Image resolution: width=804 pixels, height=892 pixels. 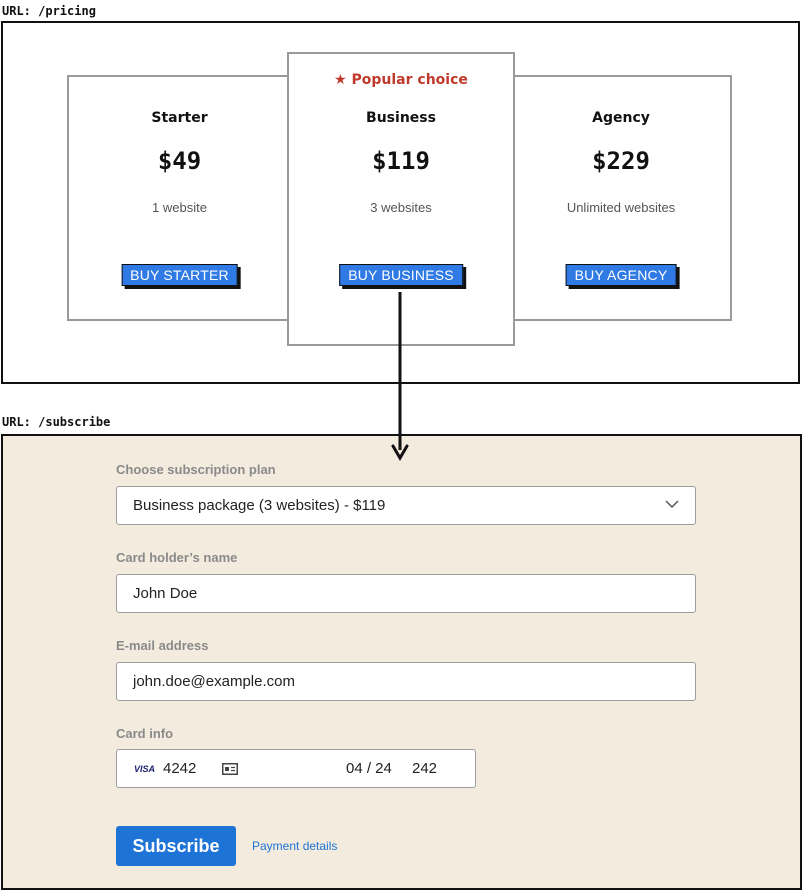 What do you see at coordinates (400, 376) in the screenshot?
I see `flow-arrow` at bounding box center [400, 376].